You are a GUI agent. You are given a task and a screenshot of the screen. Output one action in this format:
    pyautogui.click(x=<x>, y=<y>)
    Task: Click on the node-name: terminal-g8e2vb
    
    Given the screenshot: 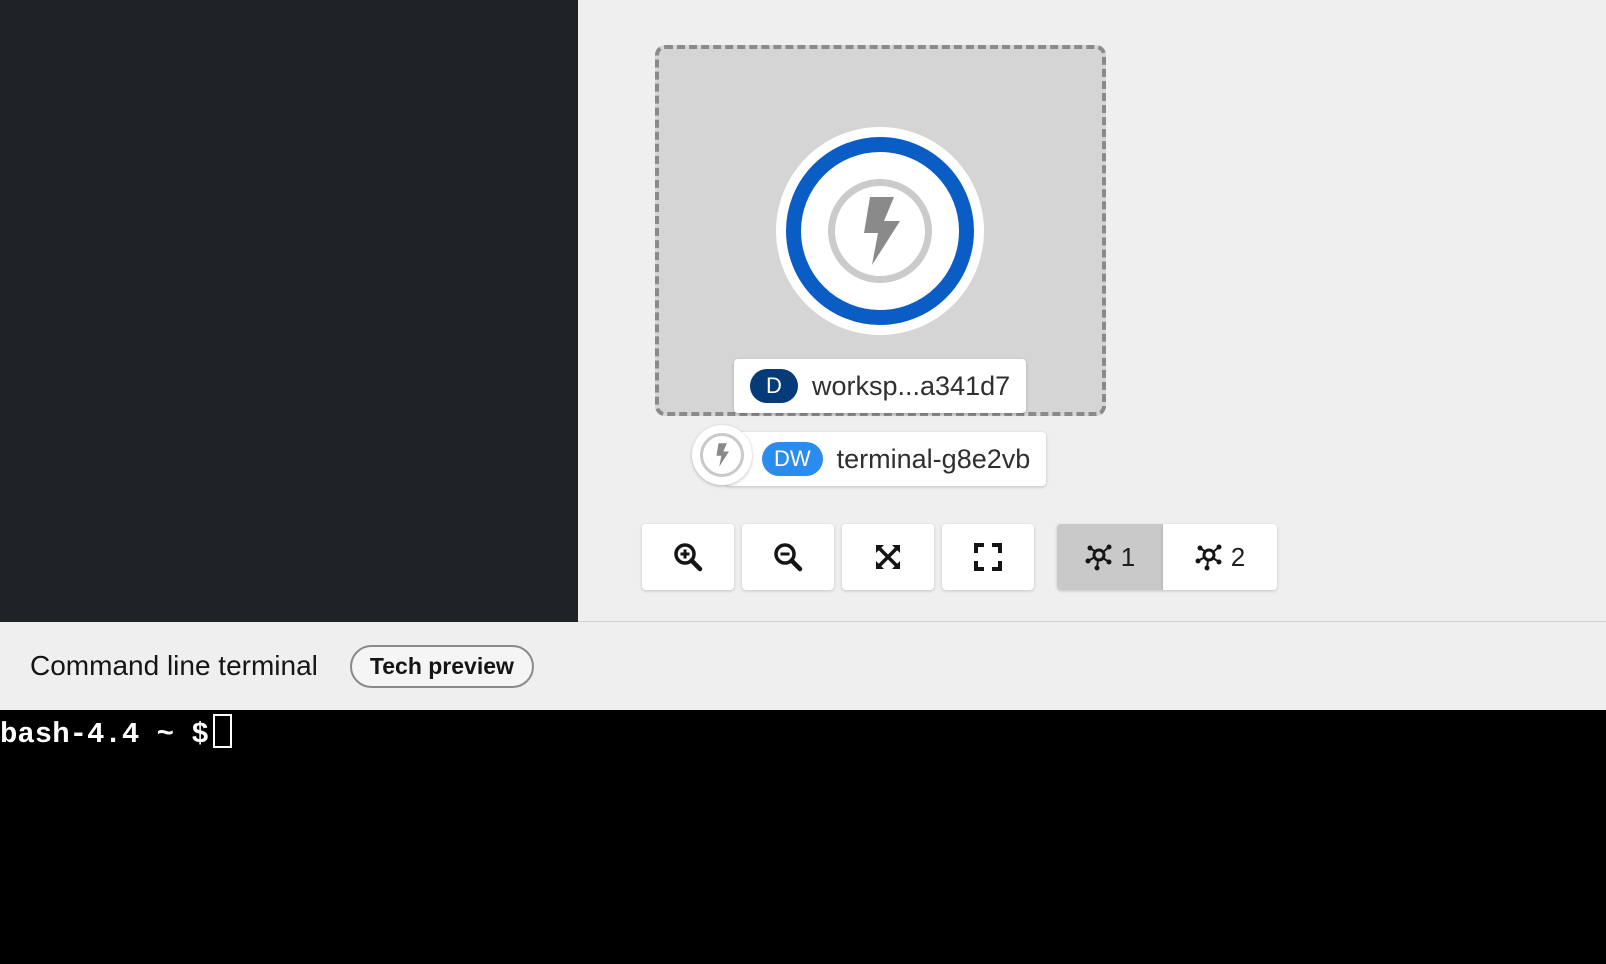 What is the action you would take?
    pyautogui.click(x=933, y=458)
    